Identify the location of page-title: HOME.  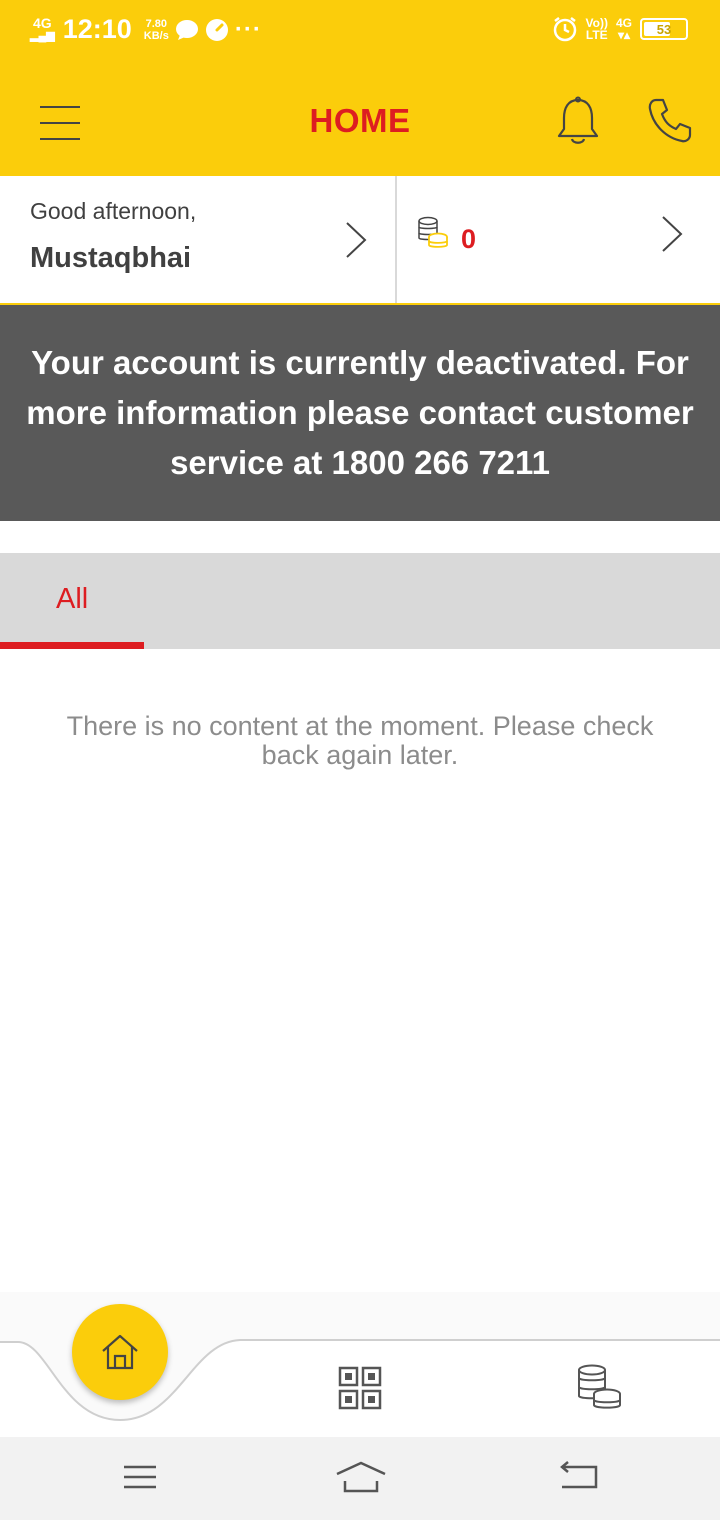
(360, 120).